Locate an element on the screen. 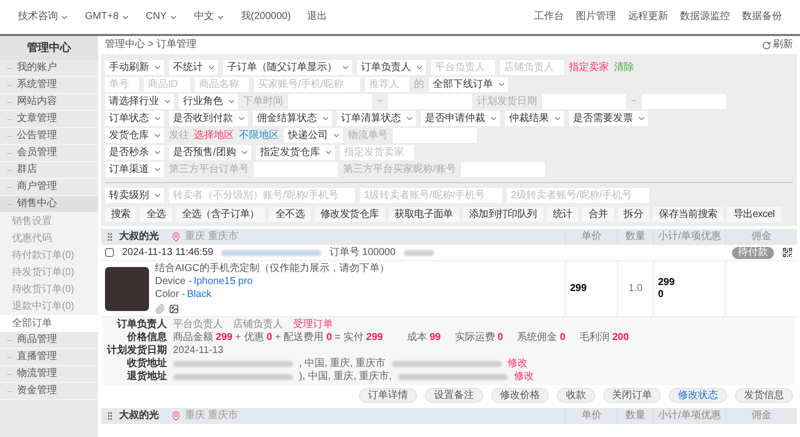 This screenshot has height=437, width=800. input-field: 推荐人 is located at coordinates (387, 84).